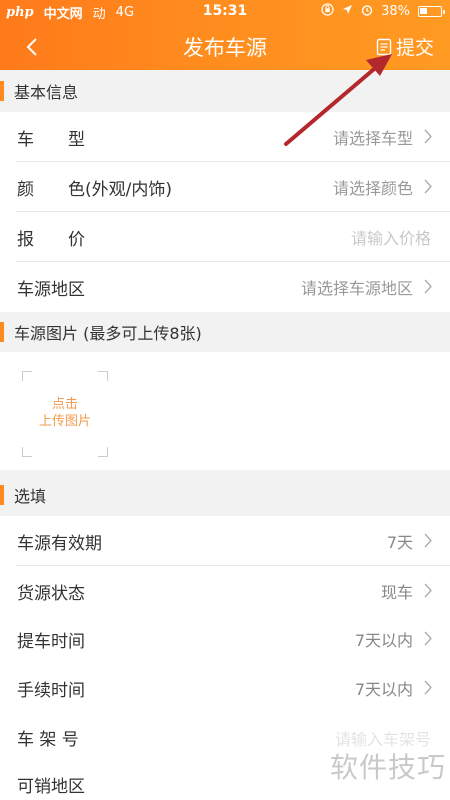  I want to click on pickup-time-value: 7天以内, so click(383, 640).